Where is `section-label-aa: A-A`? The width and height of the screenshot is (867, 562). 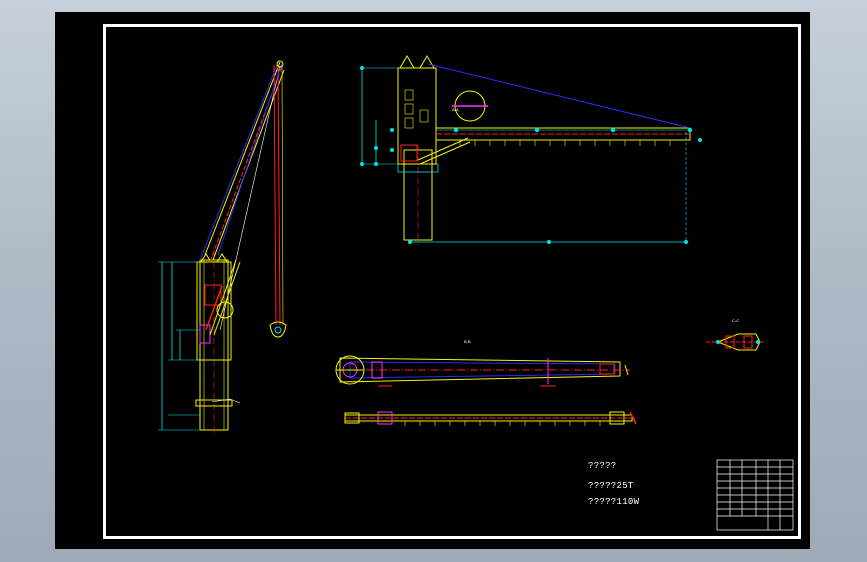 section-label-aa: A-A is located at coordinates (455, 109).